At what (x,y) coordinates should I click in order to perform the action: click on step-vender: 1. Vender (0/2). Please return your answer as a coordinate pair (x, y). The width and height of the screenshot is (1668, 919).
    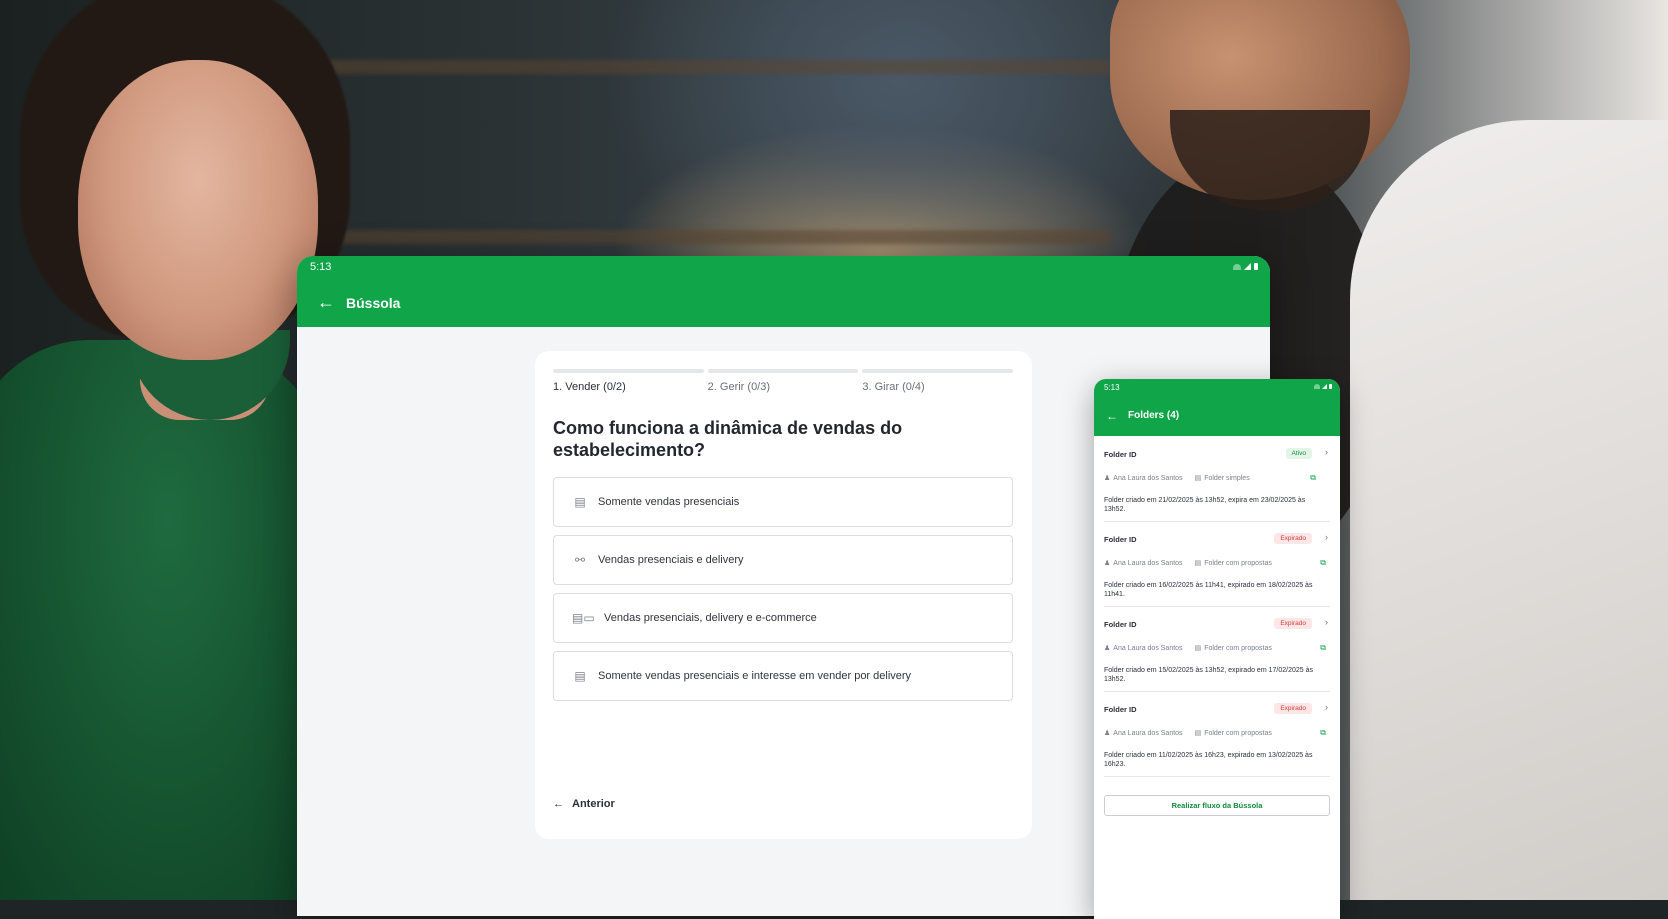
    Looking at the image, I should click on (628, 381).